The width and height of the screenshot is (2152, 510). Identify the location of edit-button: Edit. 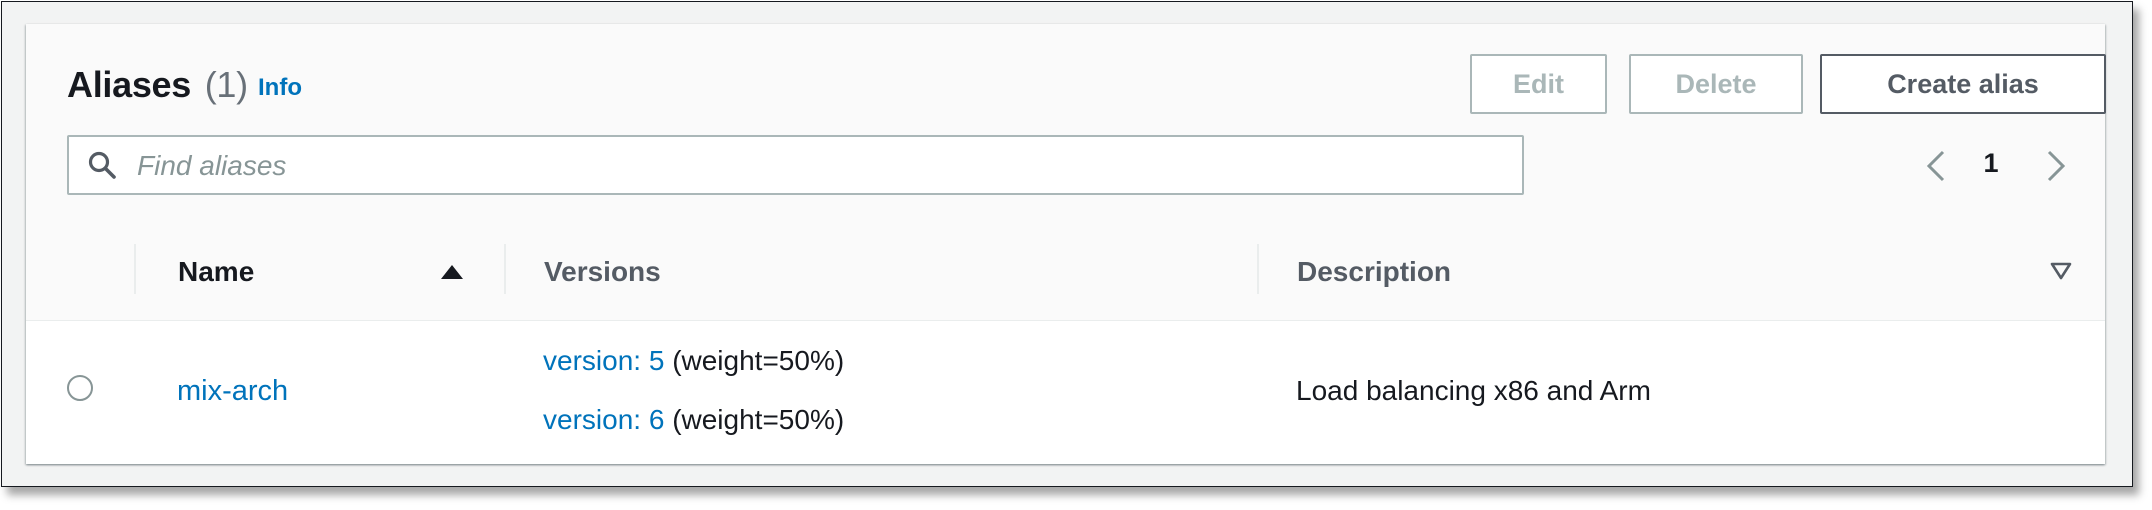
(1538, 84).